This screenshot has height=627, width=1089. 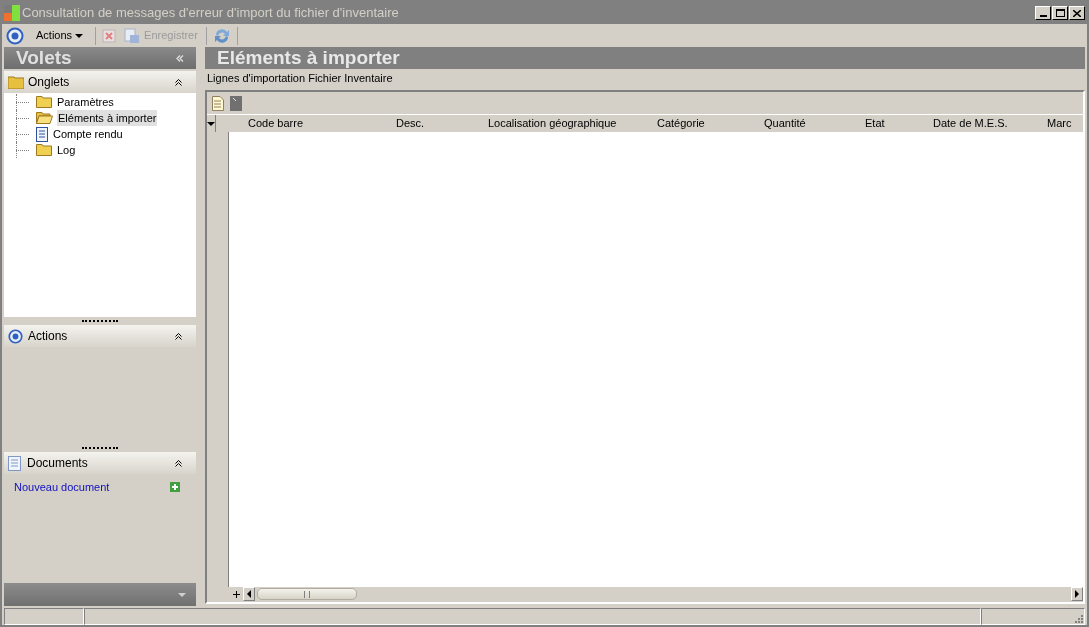 What do you see at coordinates (249, 594) in the screenshot?
I see `scroll-left-button` at bounding box center [249, 594].